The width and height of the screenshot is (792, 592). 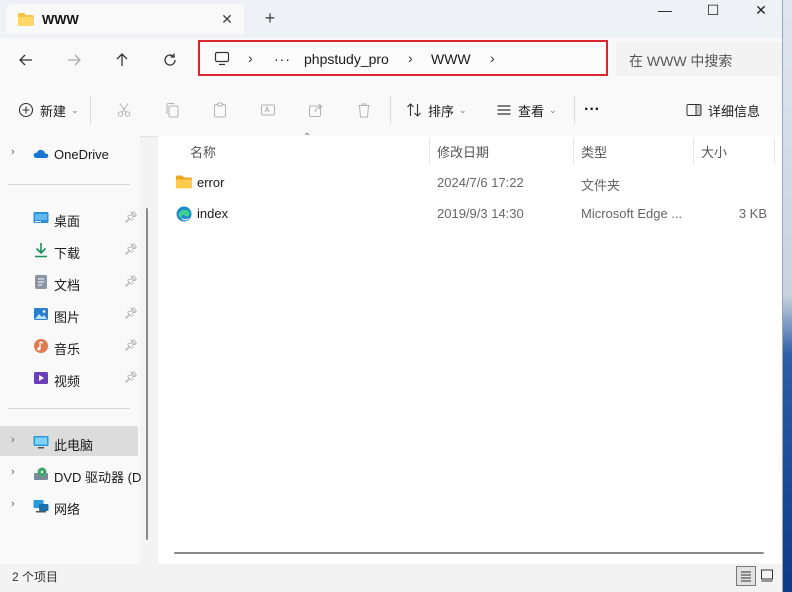 I want to click on sidebar-item-music: 音乐 📌︎, so click(x=69, y=345).